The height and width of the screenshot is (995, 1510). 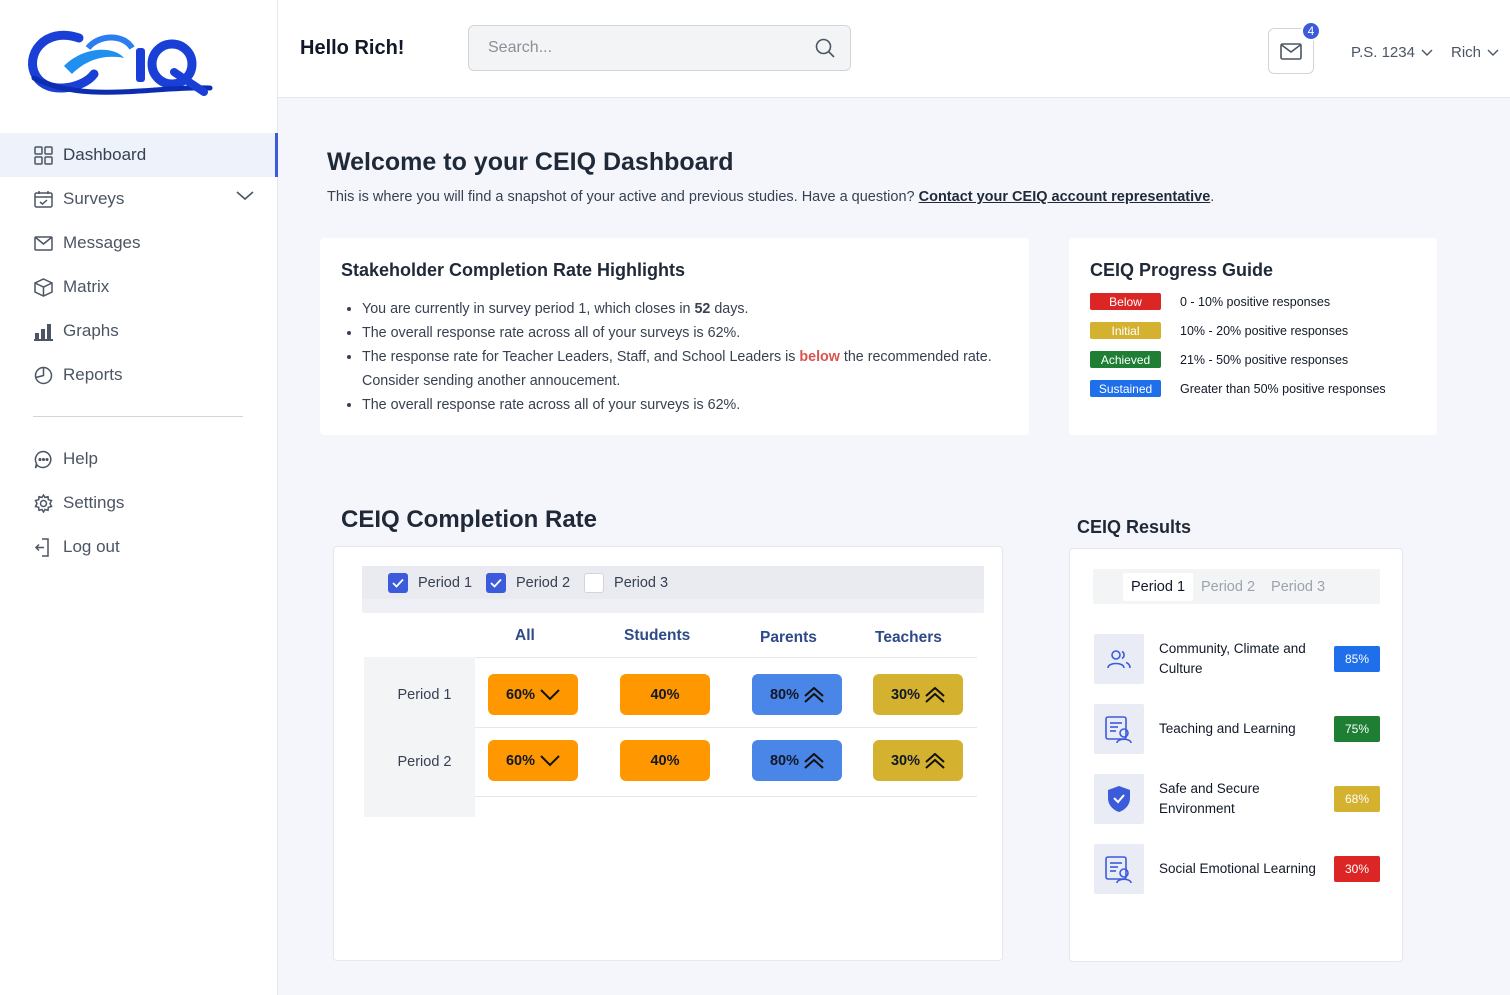 What do you see at coordinates (1383, 52) in the screenshot?
I see `school-label: P.S. 1234` at bounding box center [1383, 52].